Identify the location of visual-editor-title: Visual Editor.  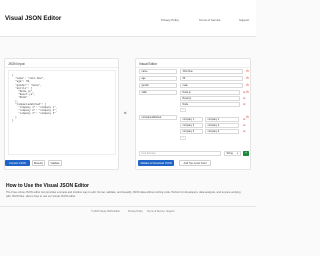
(148, 64).